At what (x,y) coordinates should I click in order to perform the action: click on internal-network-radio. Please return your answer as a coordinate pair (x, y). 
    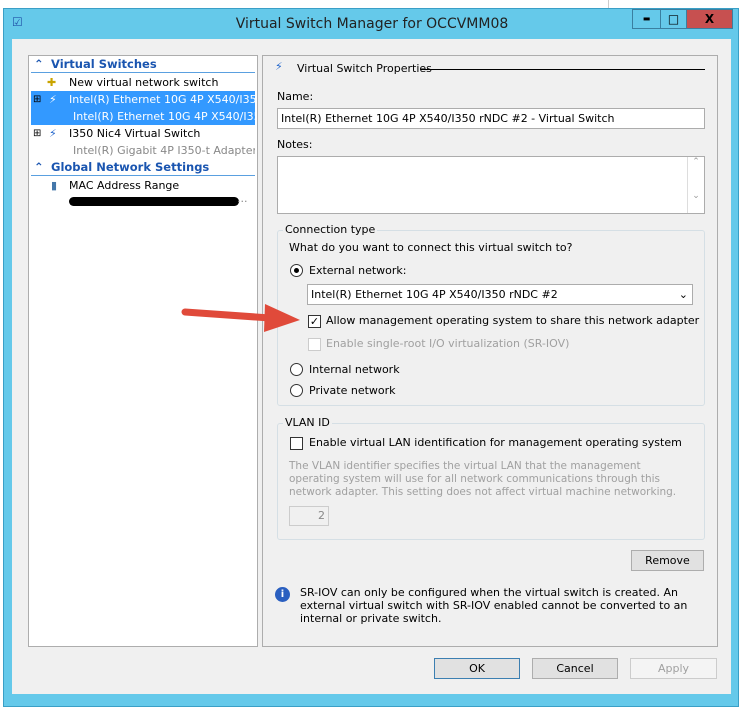
    Looking at the image, I should click on (296, 369).